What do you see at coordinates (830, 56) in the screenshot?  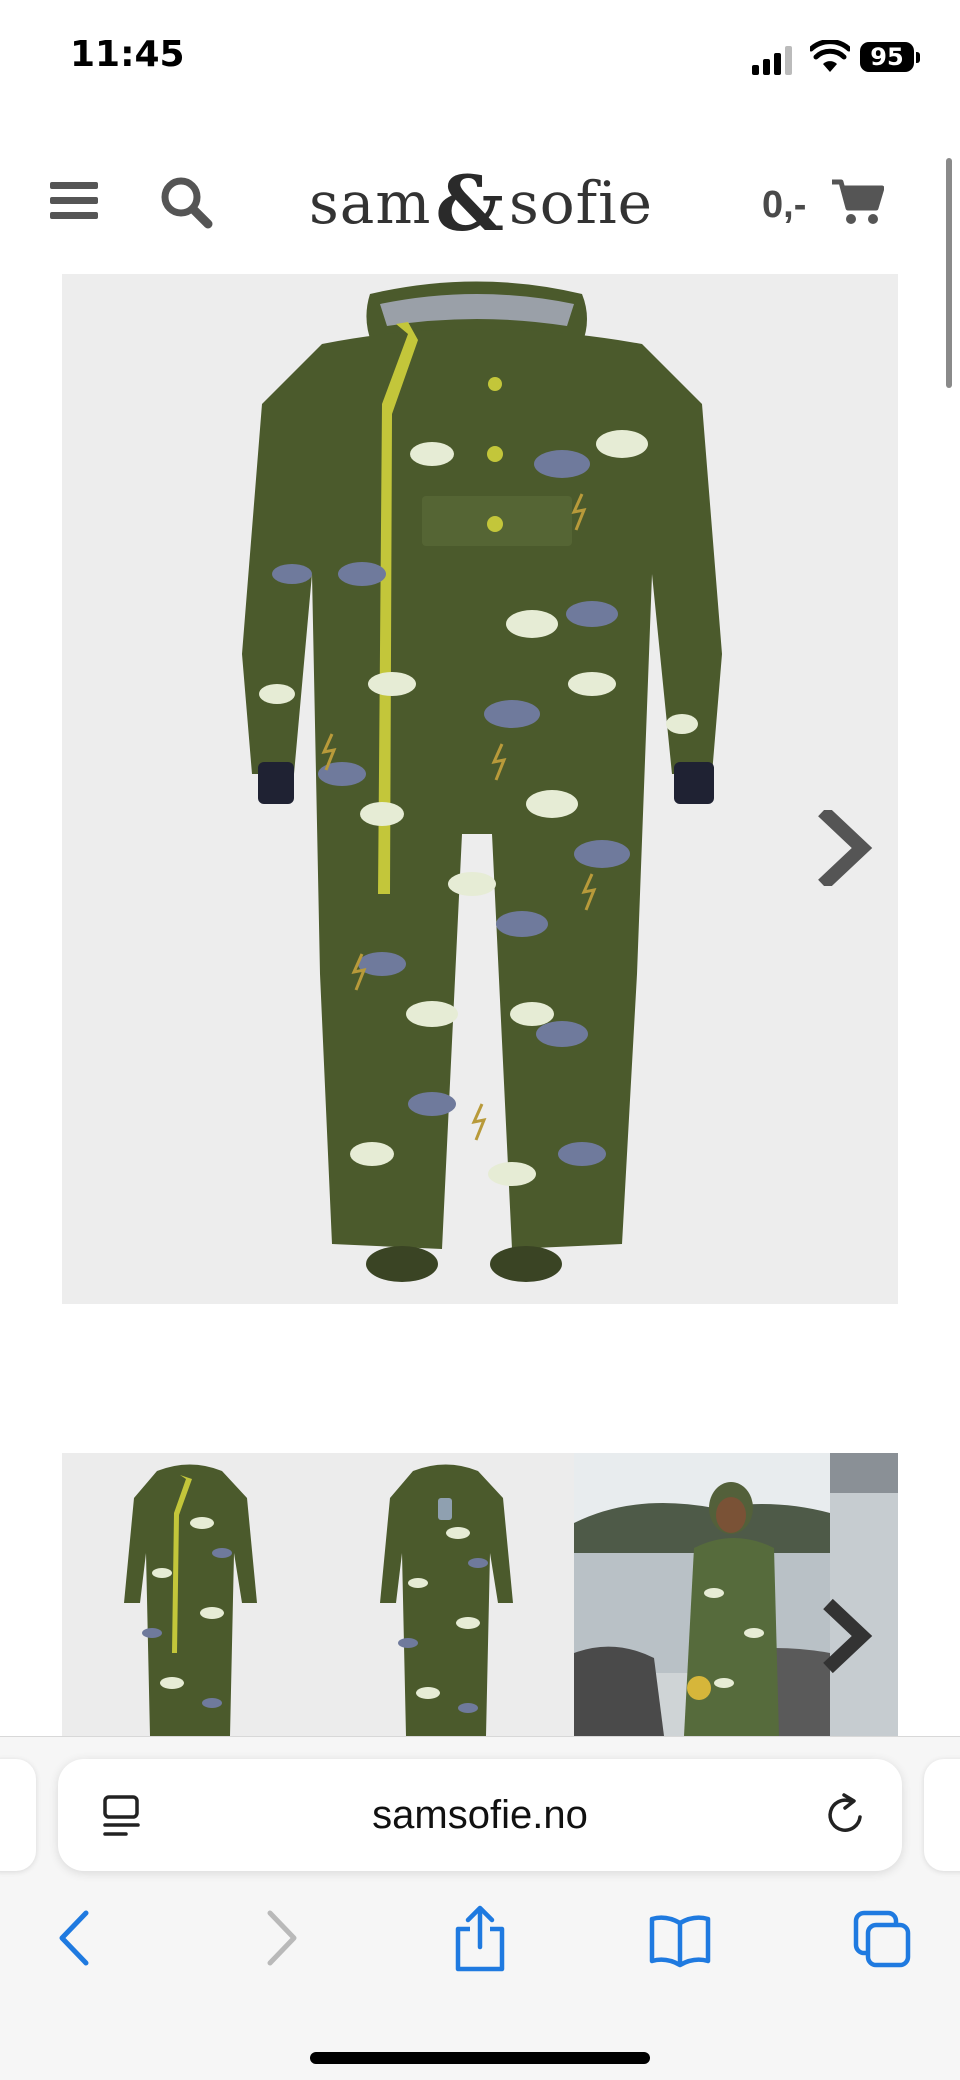 I see `wifi-icon` at bounding box center [830, 56].